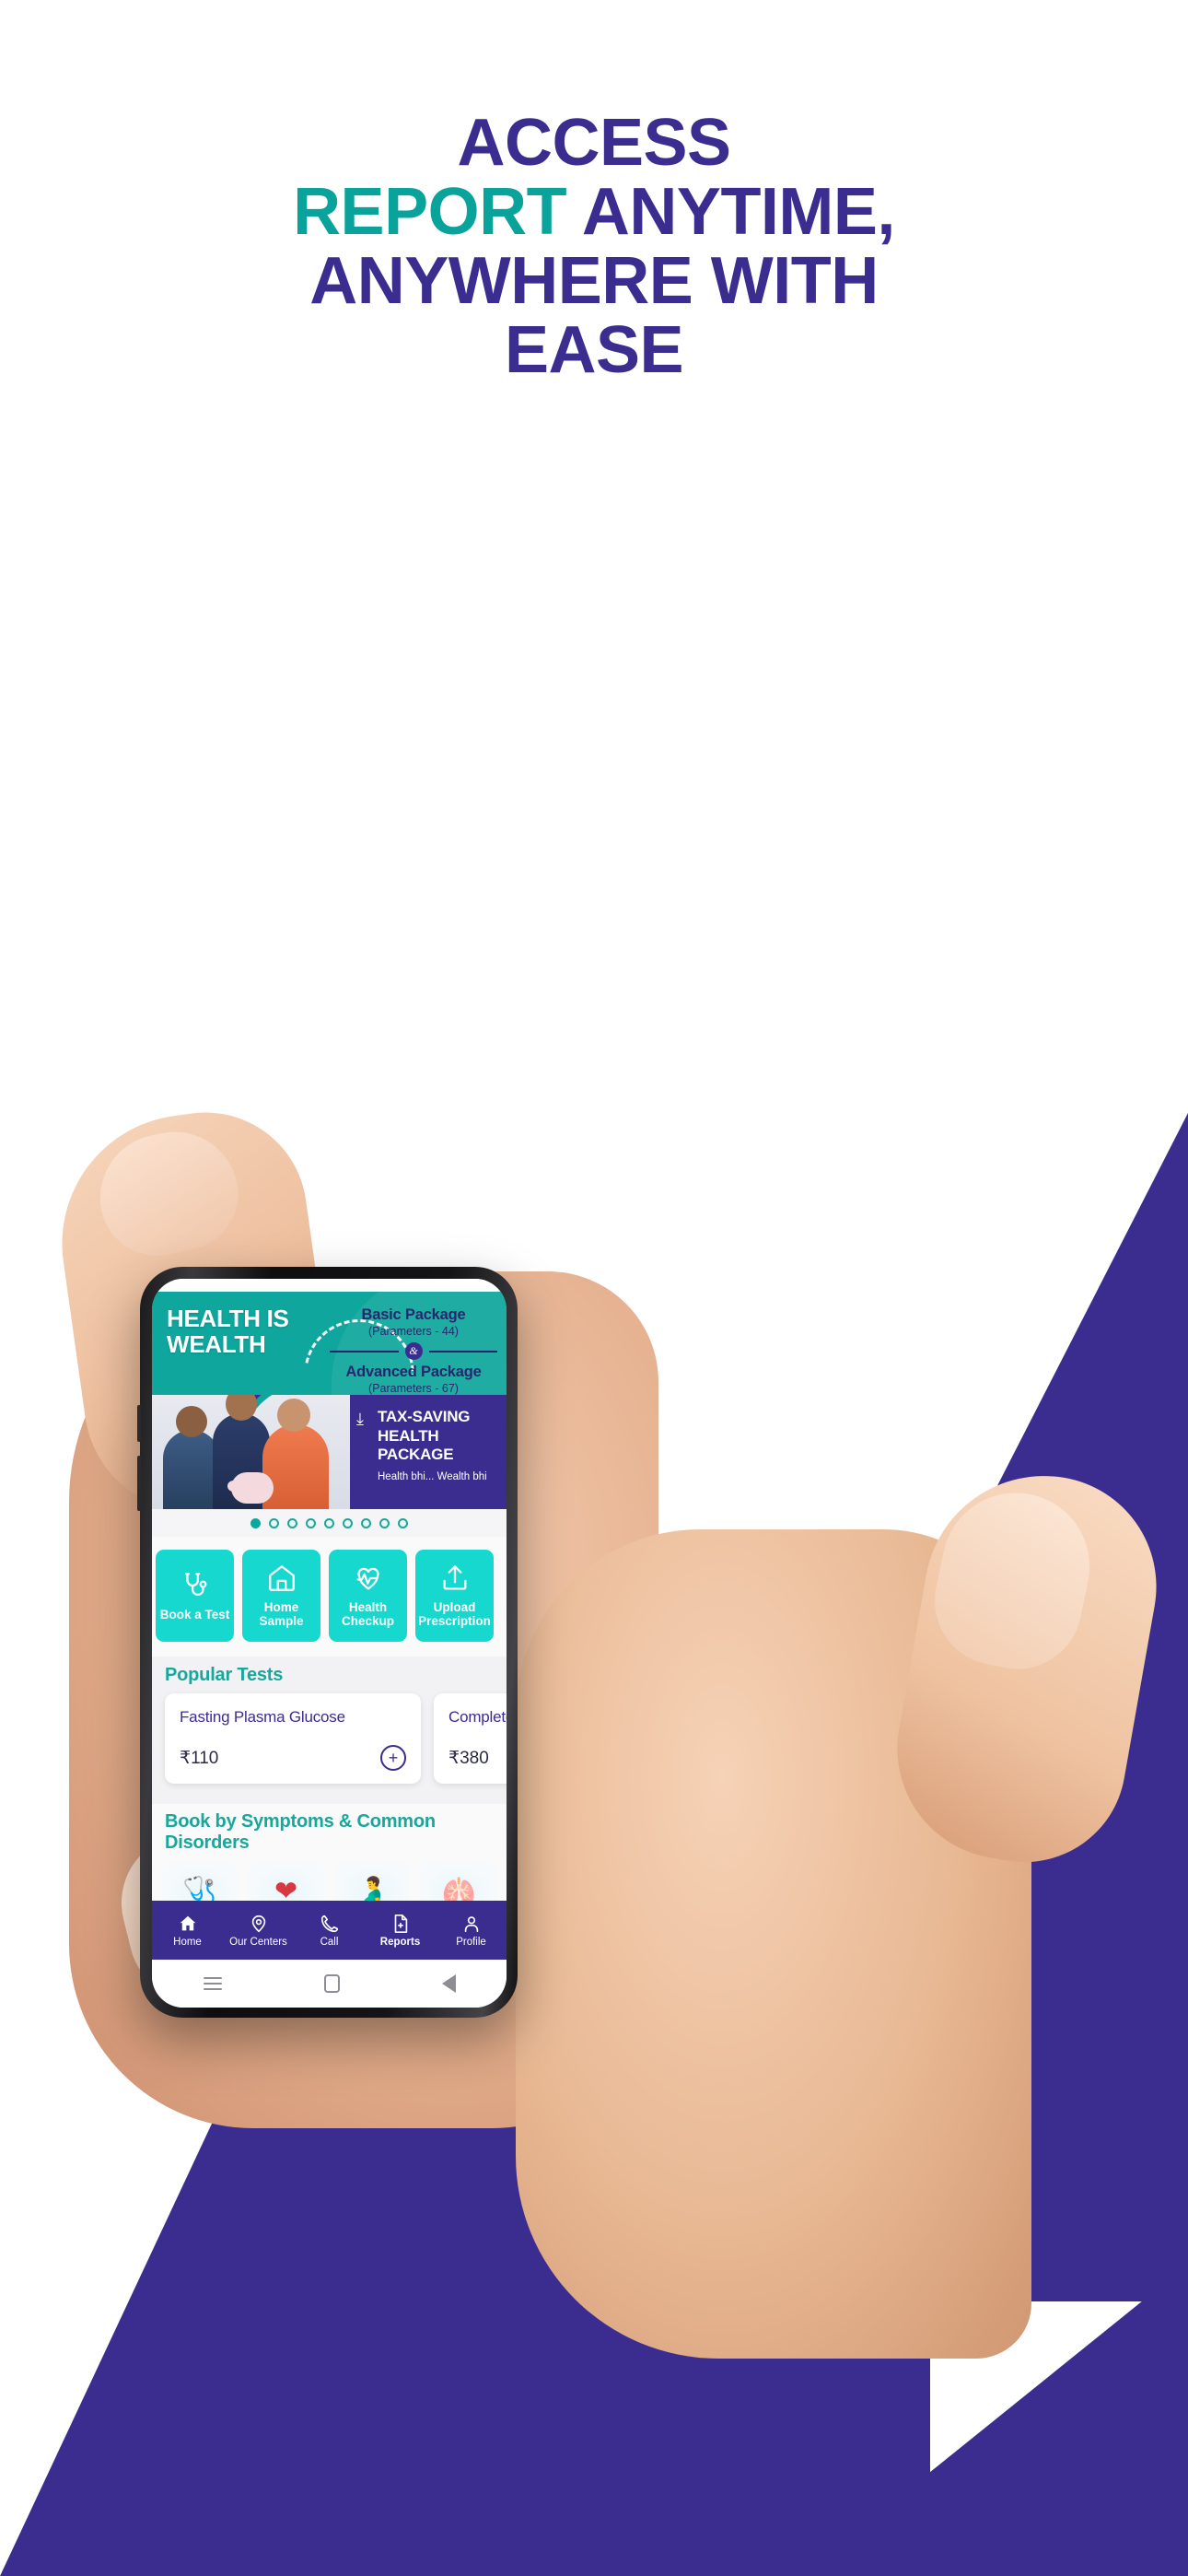  What do you see at coordinates (454, 1577) in the screenshot?
I see `upload-icon` at bounding box center [454, 1577].